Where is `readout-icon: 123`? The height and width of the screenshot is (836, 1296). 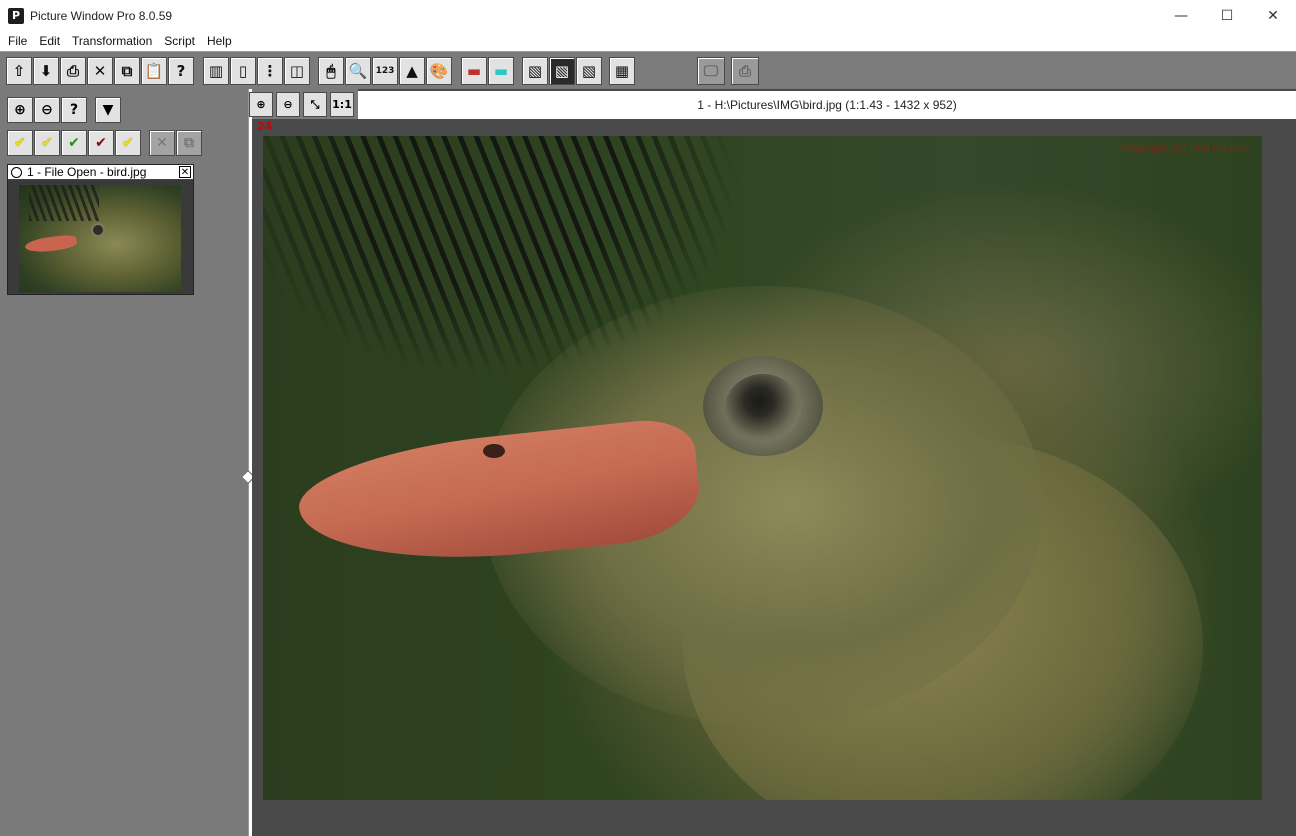
readout-icon: 123 is located at coordinates (385, 71).